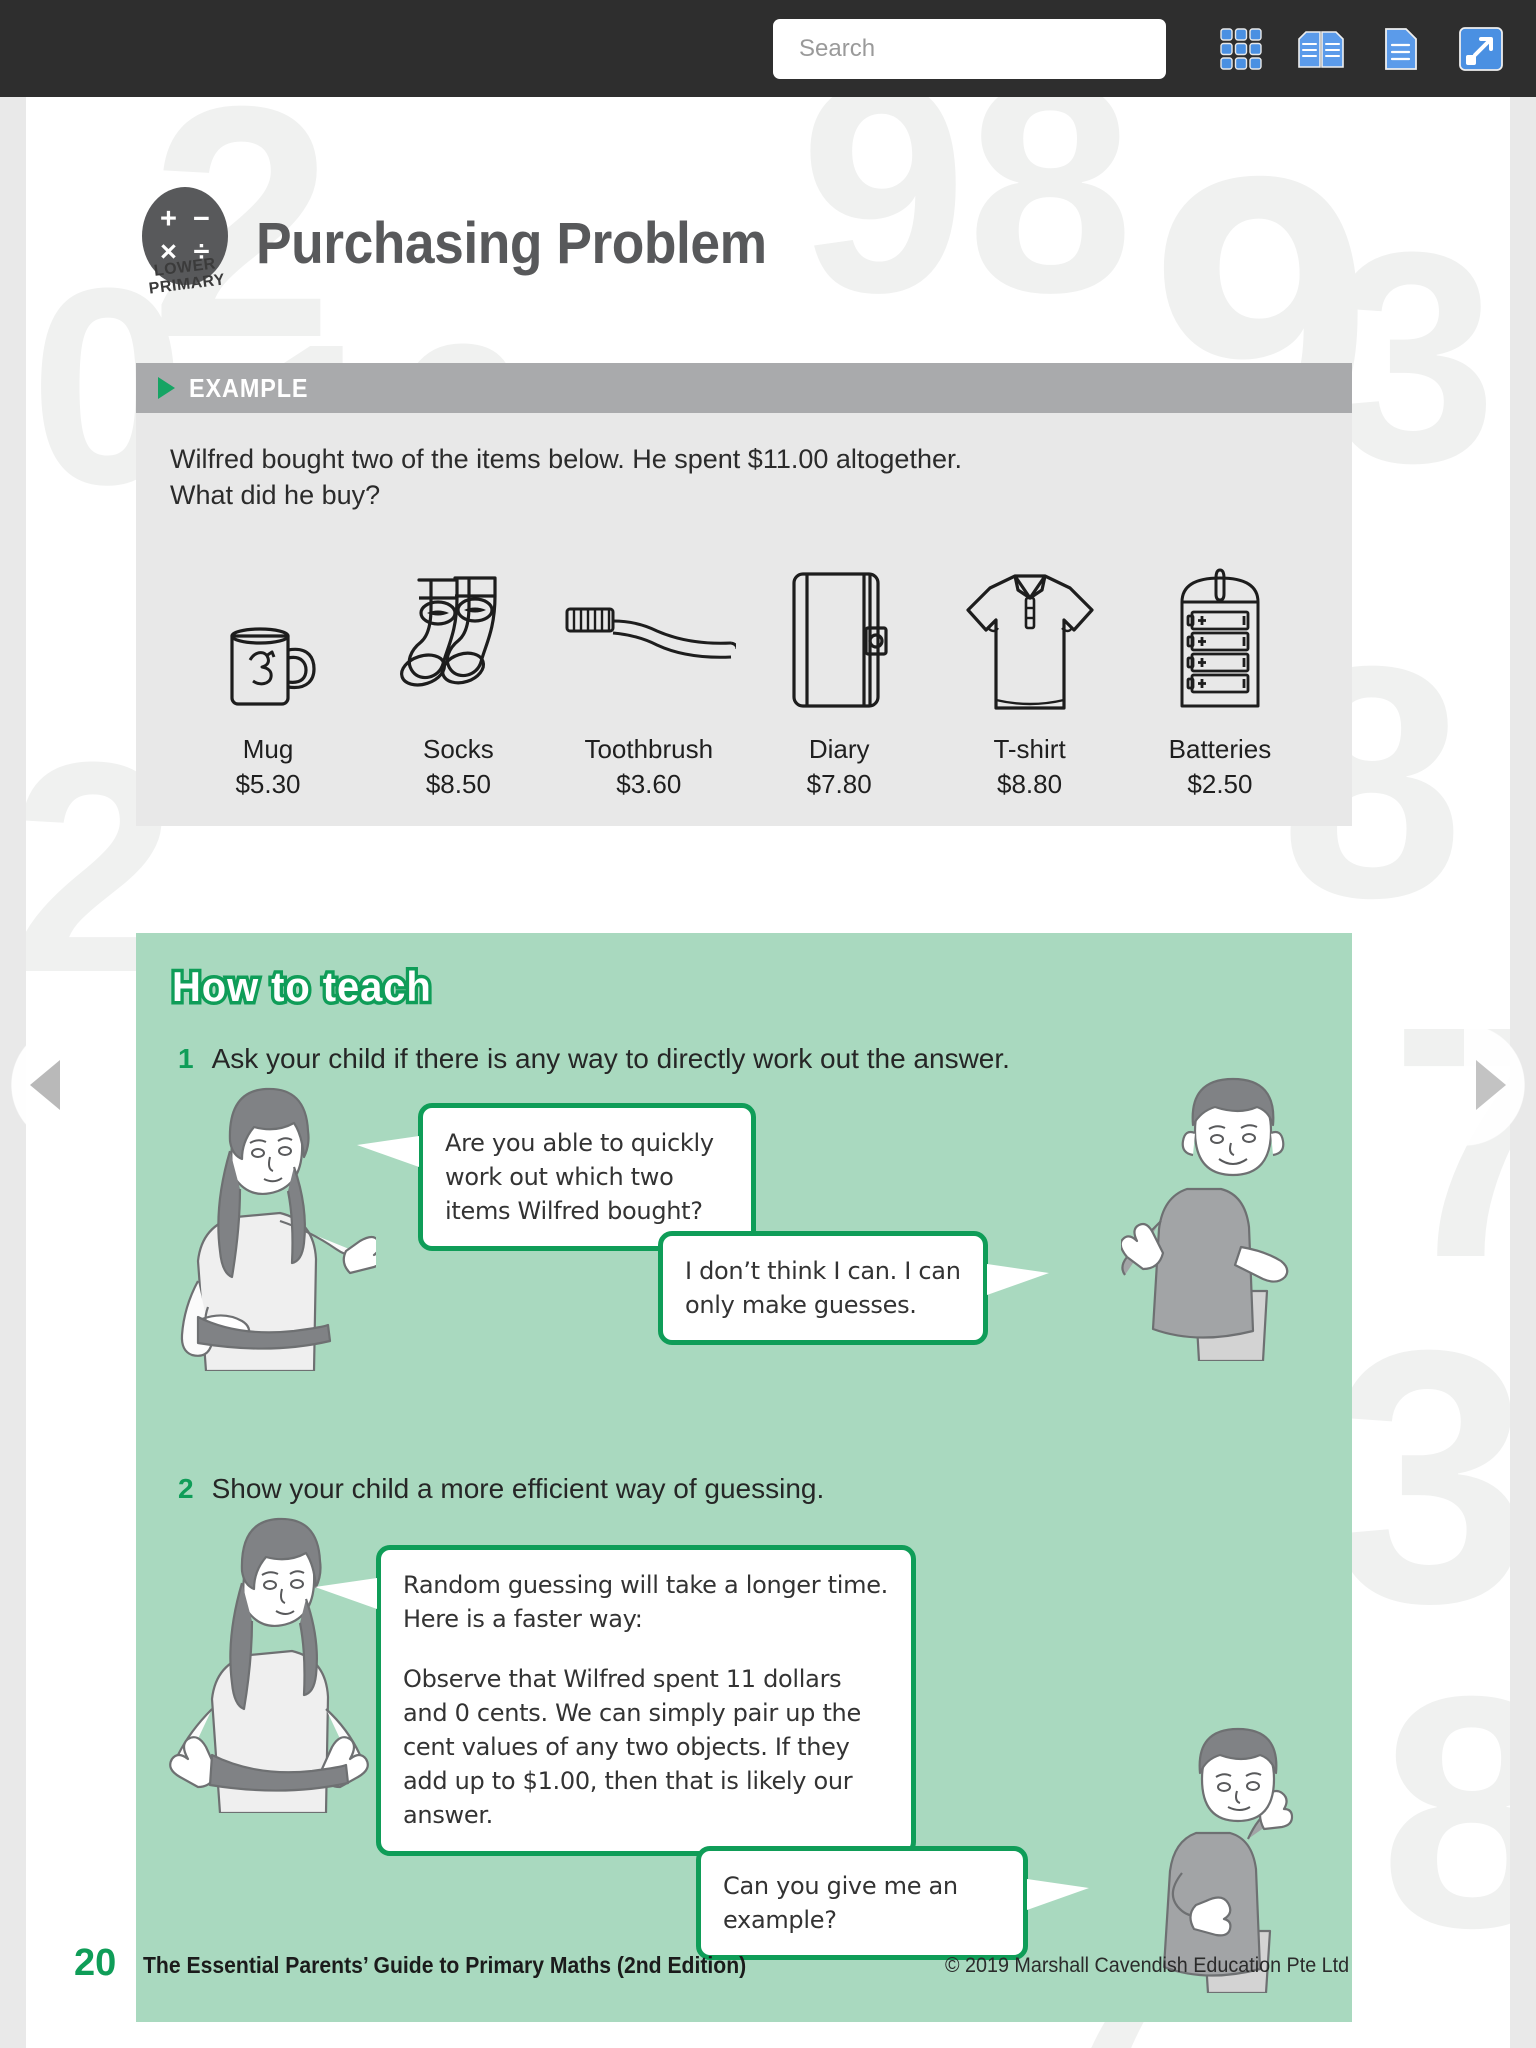  I want to click on item-card: Toothbrush $3.60, so click(649, 669).